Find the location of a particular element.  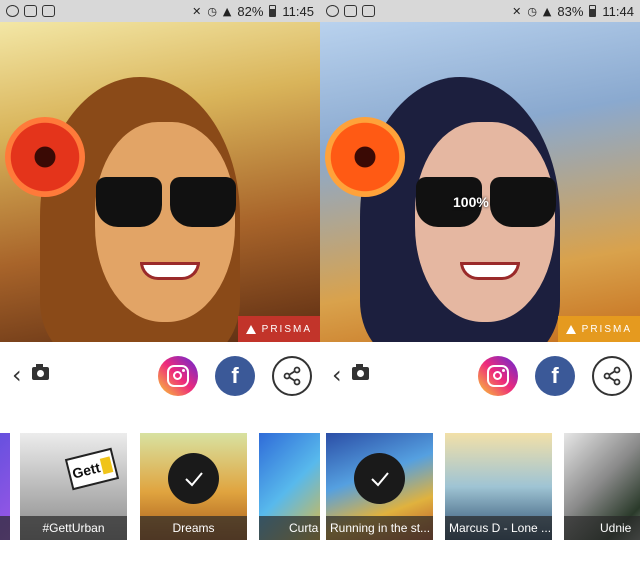

photo-sunglasses is located at coordinates (166, 202).